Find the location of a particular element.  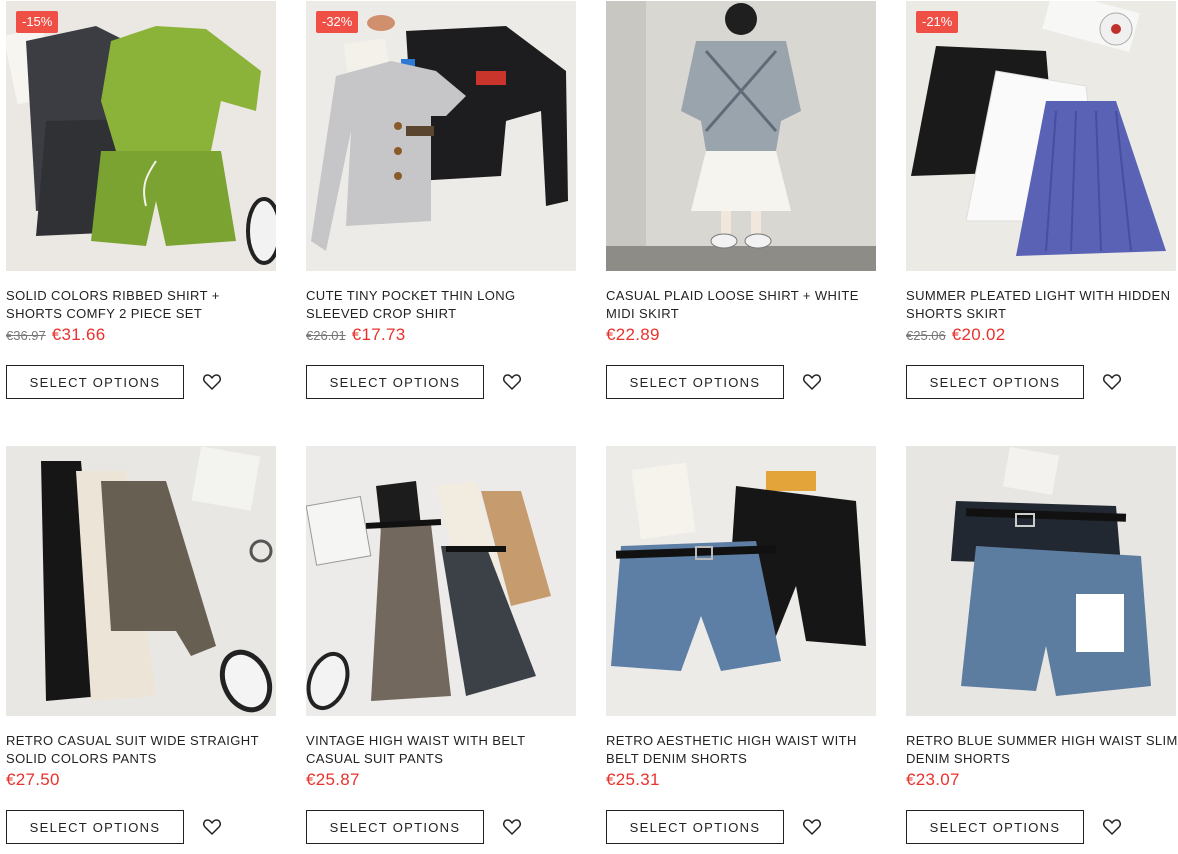

sale-price: €31.66 is located at coordinates (78, 334).